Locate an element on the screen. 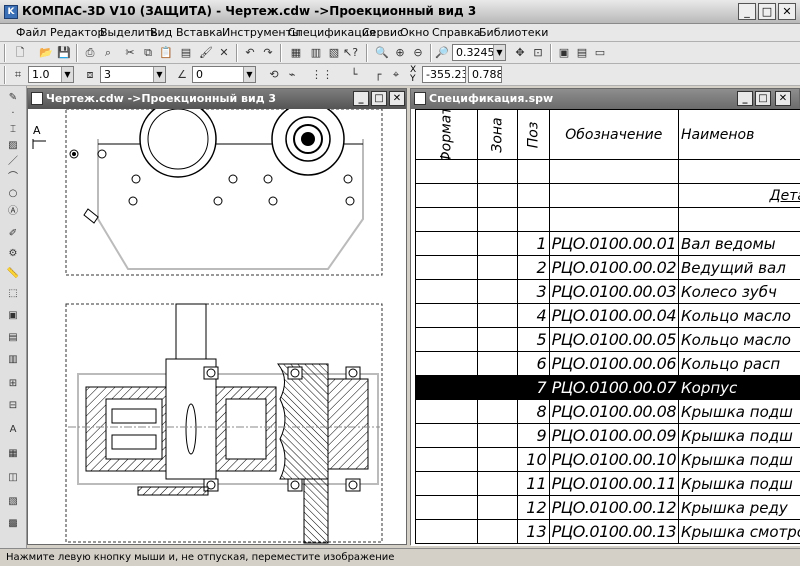 Image resolution: width=800 pixels, height=566 pixels. menu-edit: Редактор is located at coordinates (77, 32).